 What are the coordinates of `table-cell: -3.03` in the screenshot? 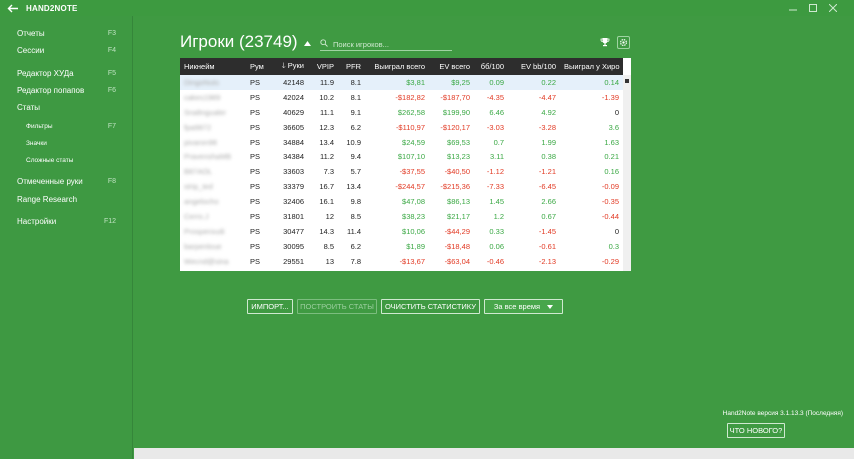 It's located at (495, 127).